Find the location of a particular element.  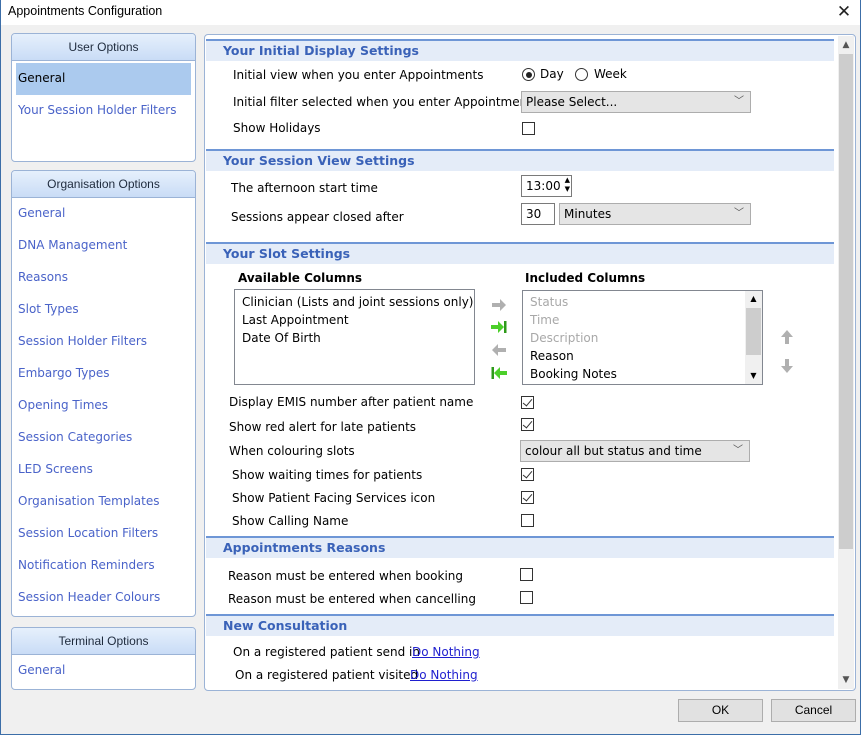

colouring-slots-value: colour all but status and time is located at coordinates (613, 451).